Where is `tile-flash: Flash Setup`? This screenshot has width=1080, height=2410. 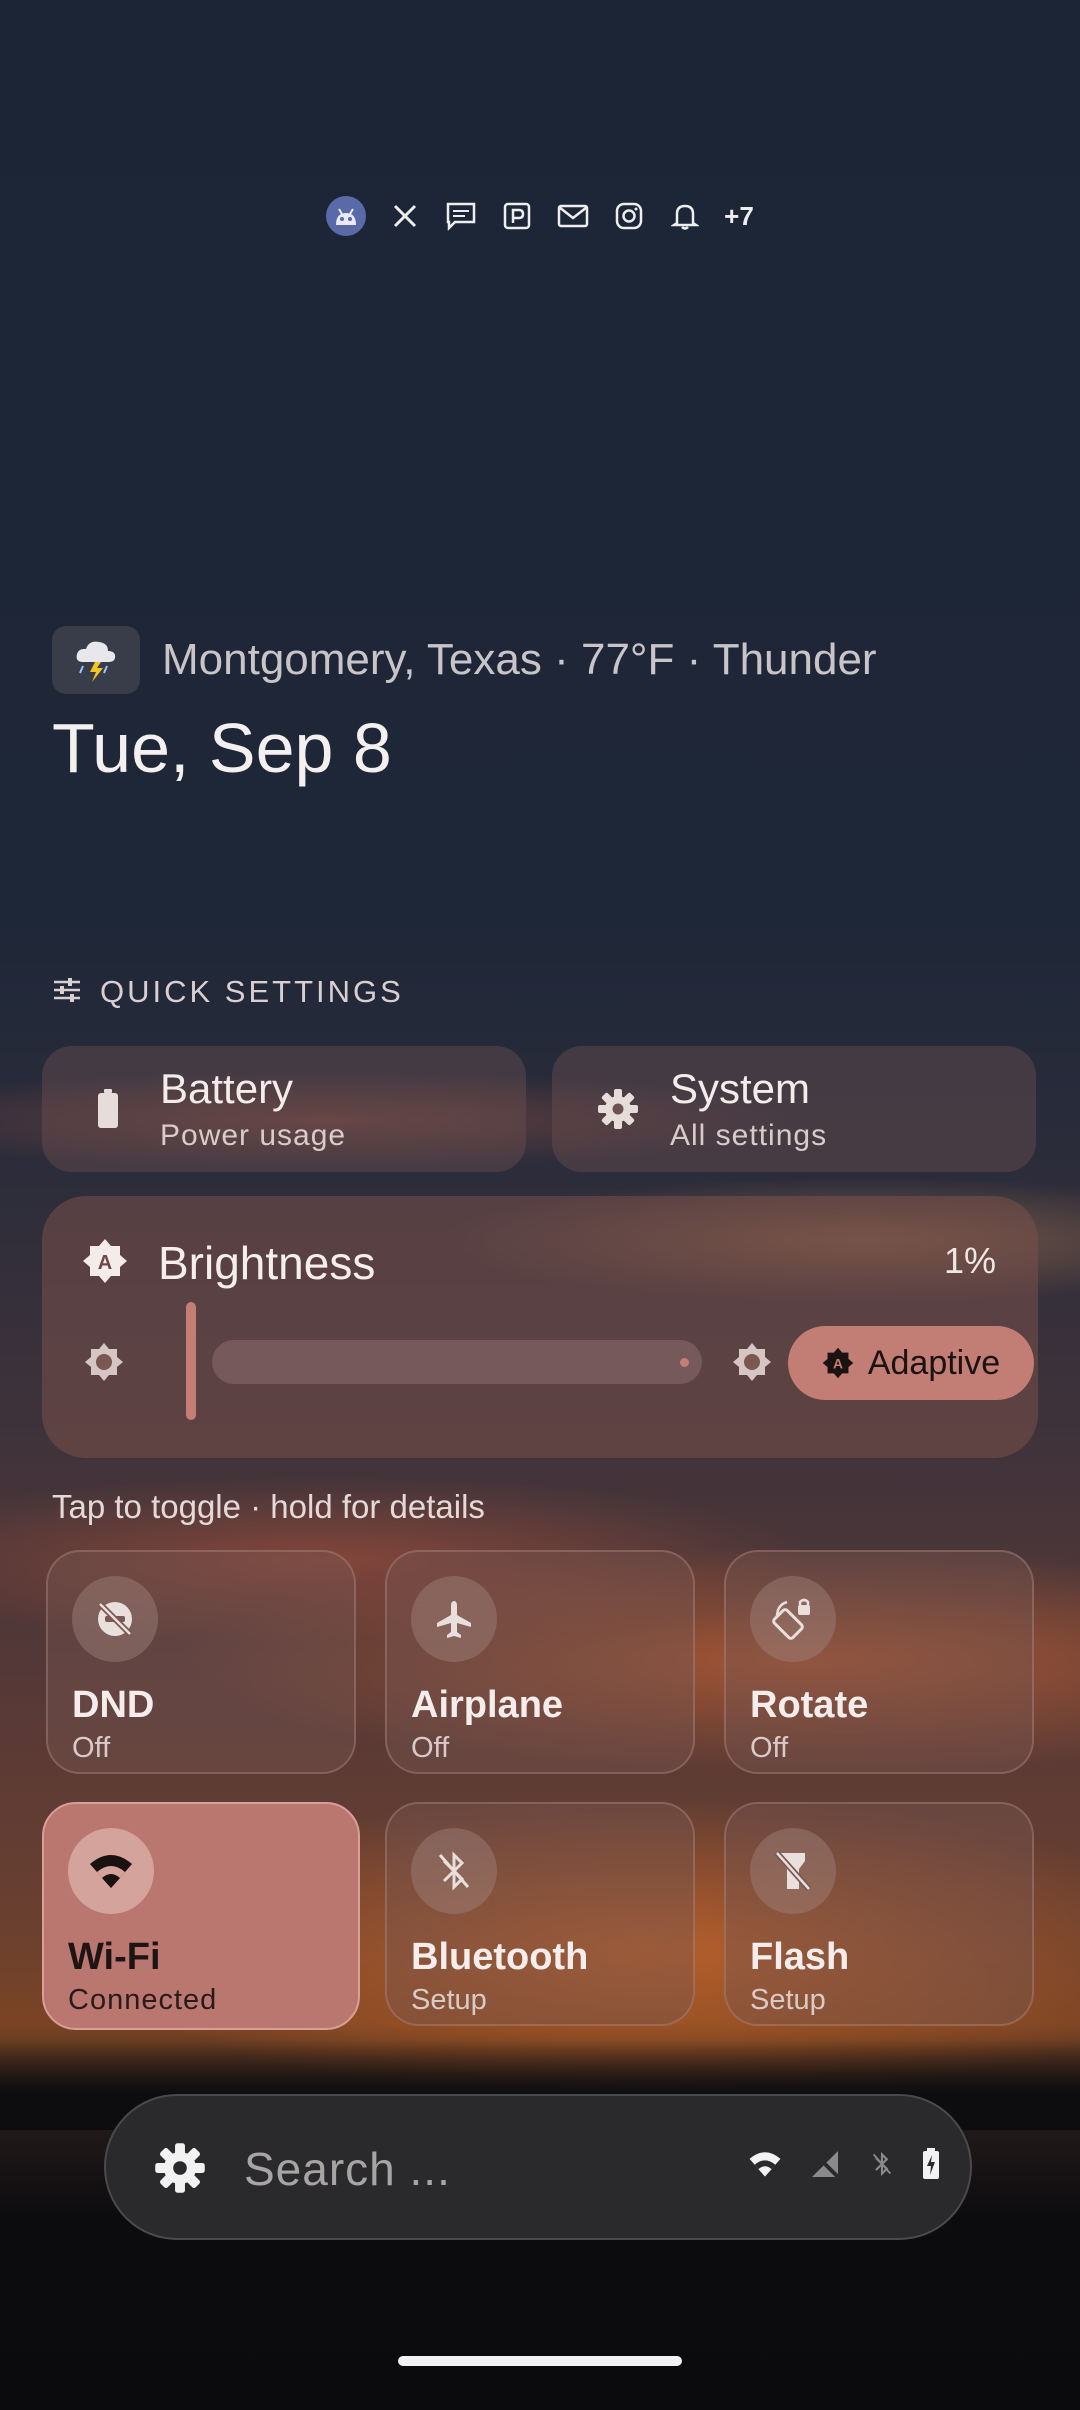
tile-flash: Flash Setup is located at coordinates (879, 1914).